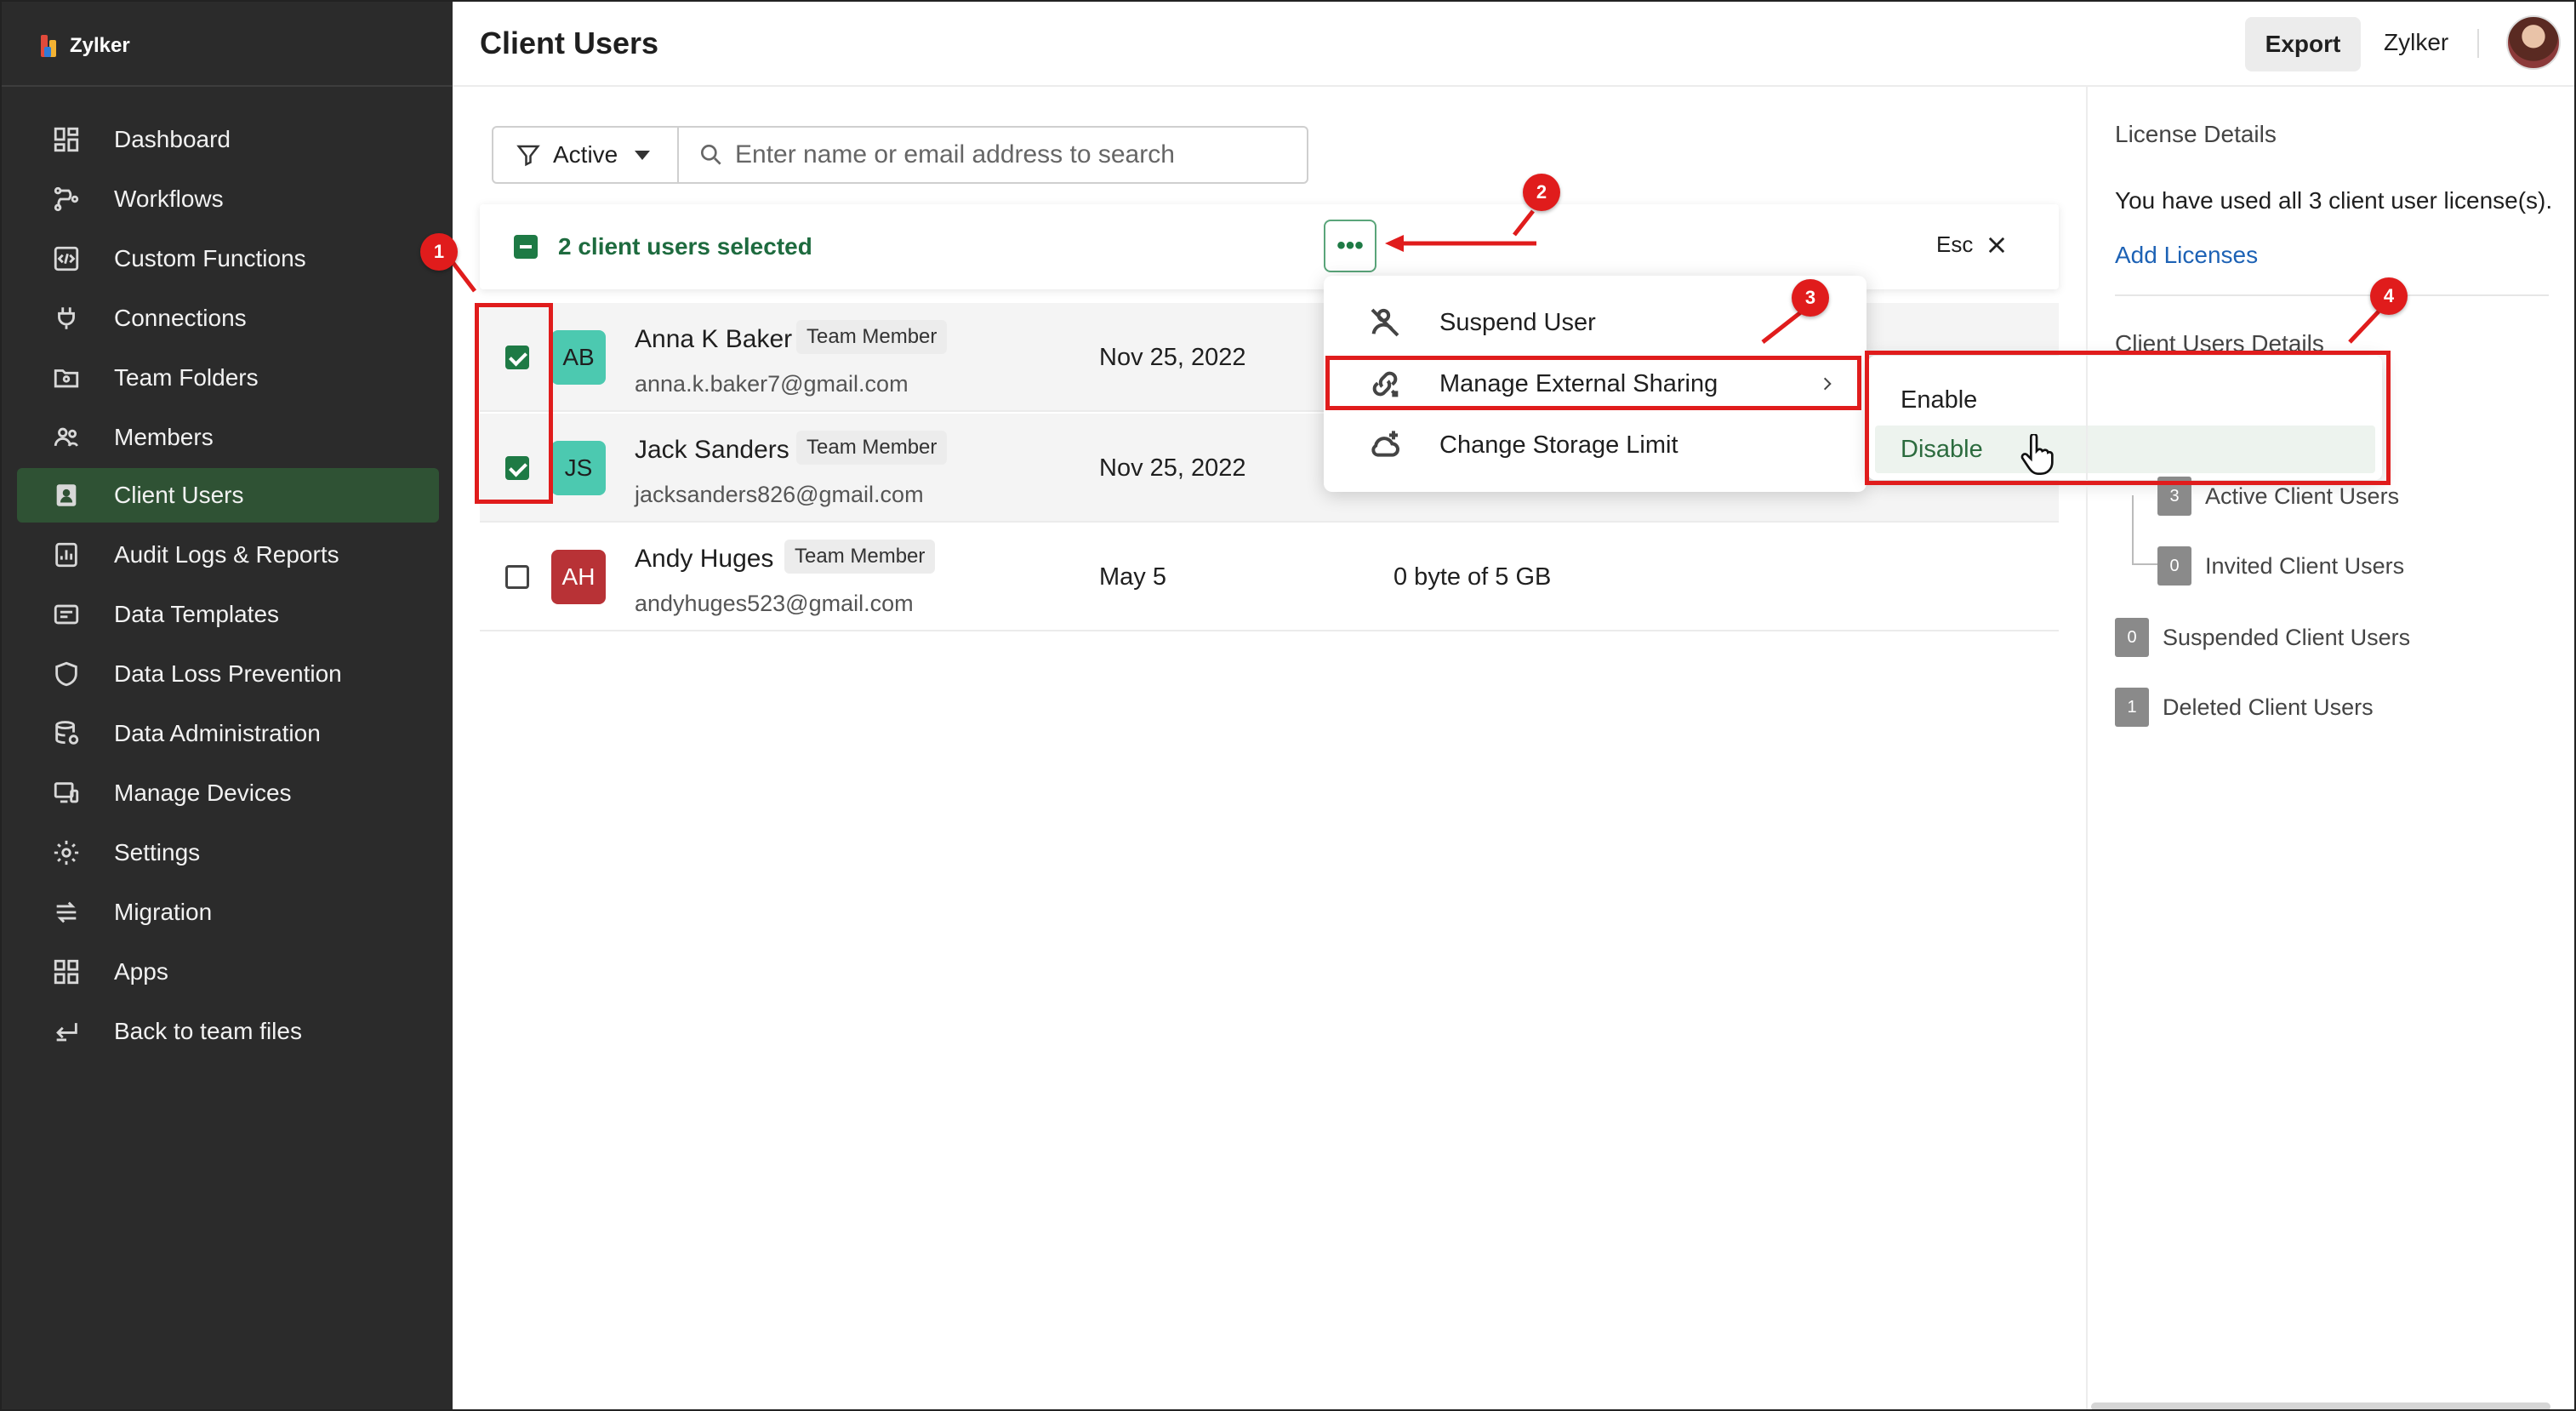 The height and width of the screenshot is (1411, 2576). Describe the element at coordinates (586, 155) in the screenshot. I see `status-filter-dropdown: Active` at that location.